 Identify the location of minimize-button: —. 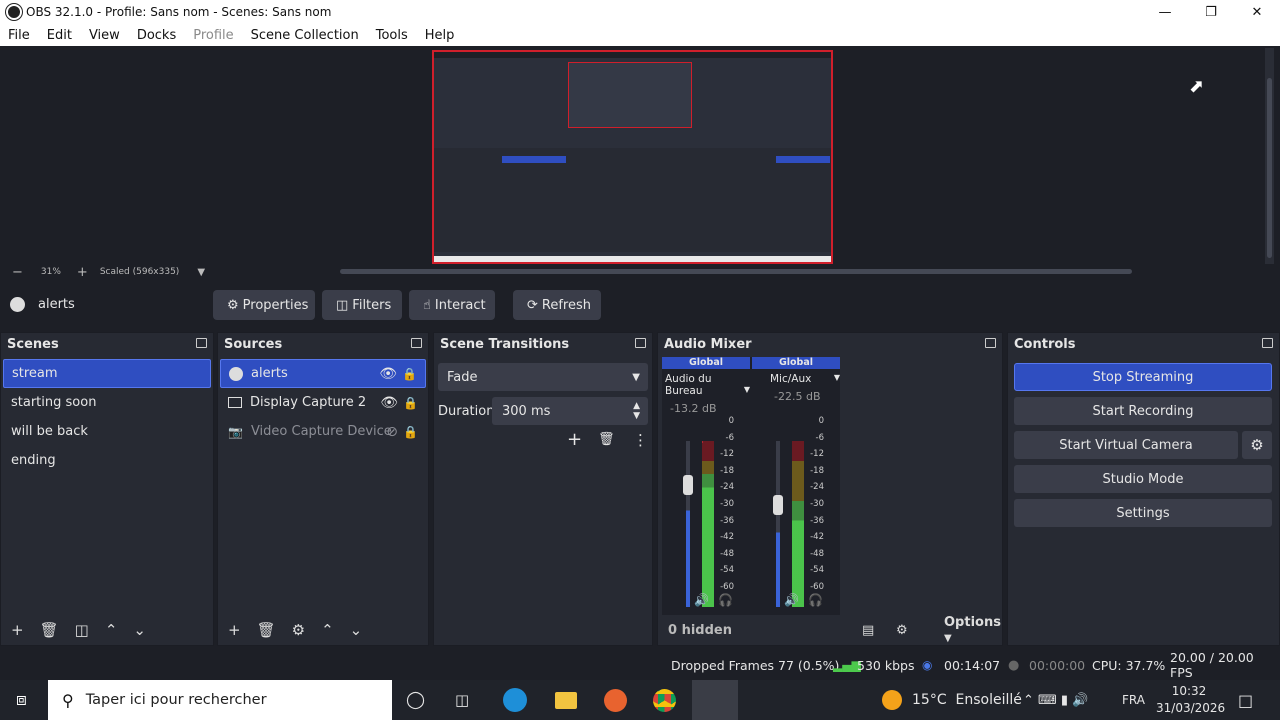
(1165, 12).